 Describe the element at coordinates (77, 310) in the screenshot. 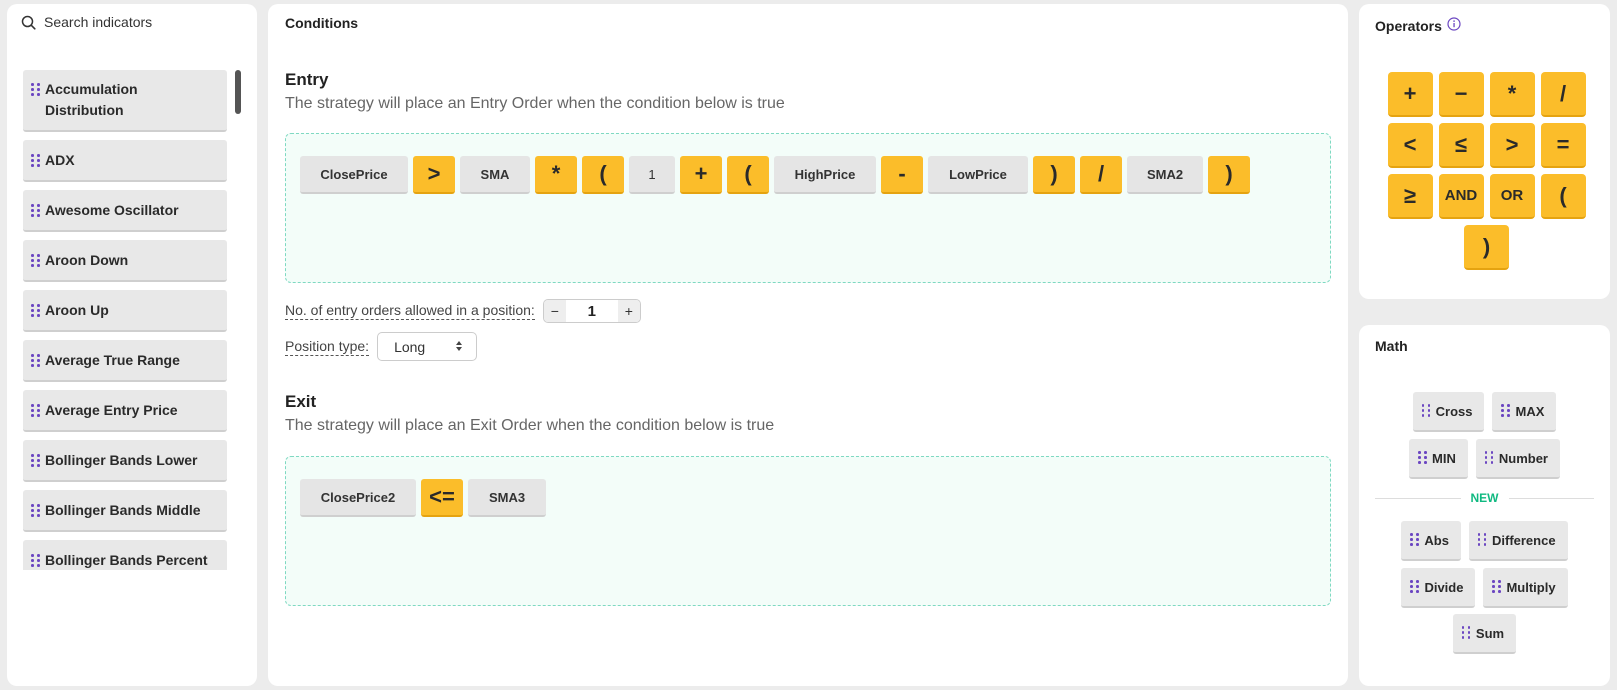

I see `indicator-label: Aroon Up` at that location.